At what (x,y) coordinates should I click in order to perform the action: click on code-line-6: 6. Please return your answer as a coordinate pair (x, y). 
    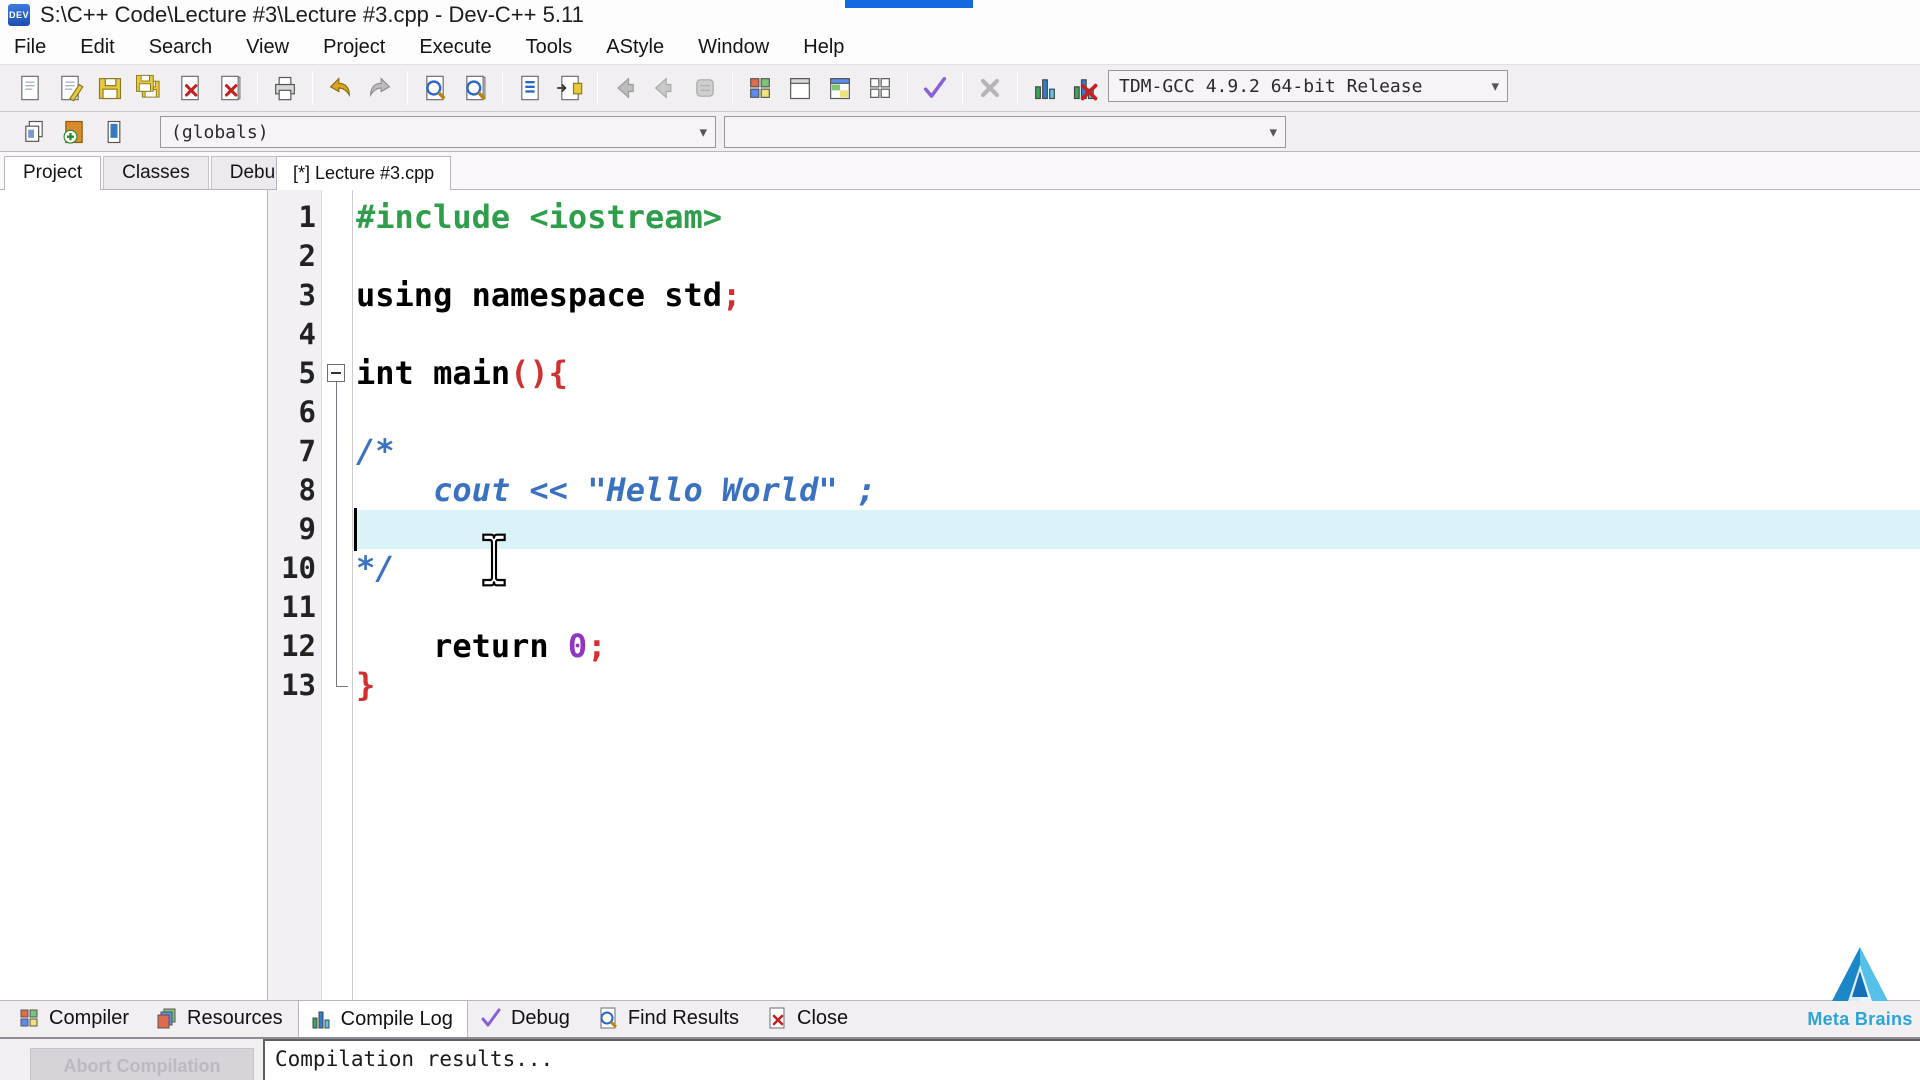
    Looking at the image, I should click on (1094, 412).